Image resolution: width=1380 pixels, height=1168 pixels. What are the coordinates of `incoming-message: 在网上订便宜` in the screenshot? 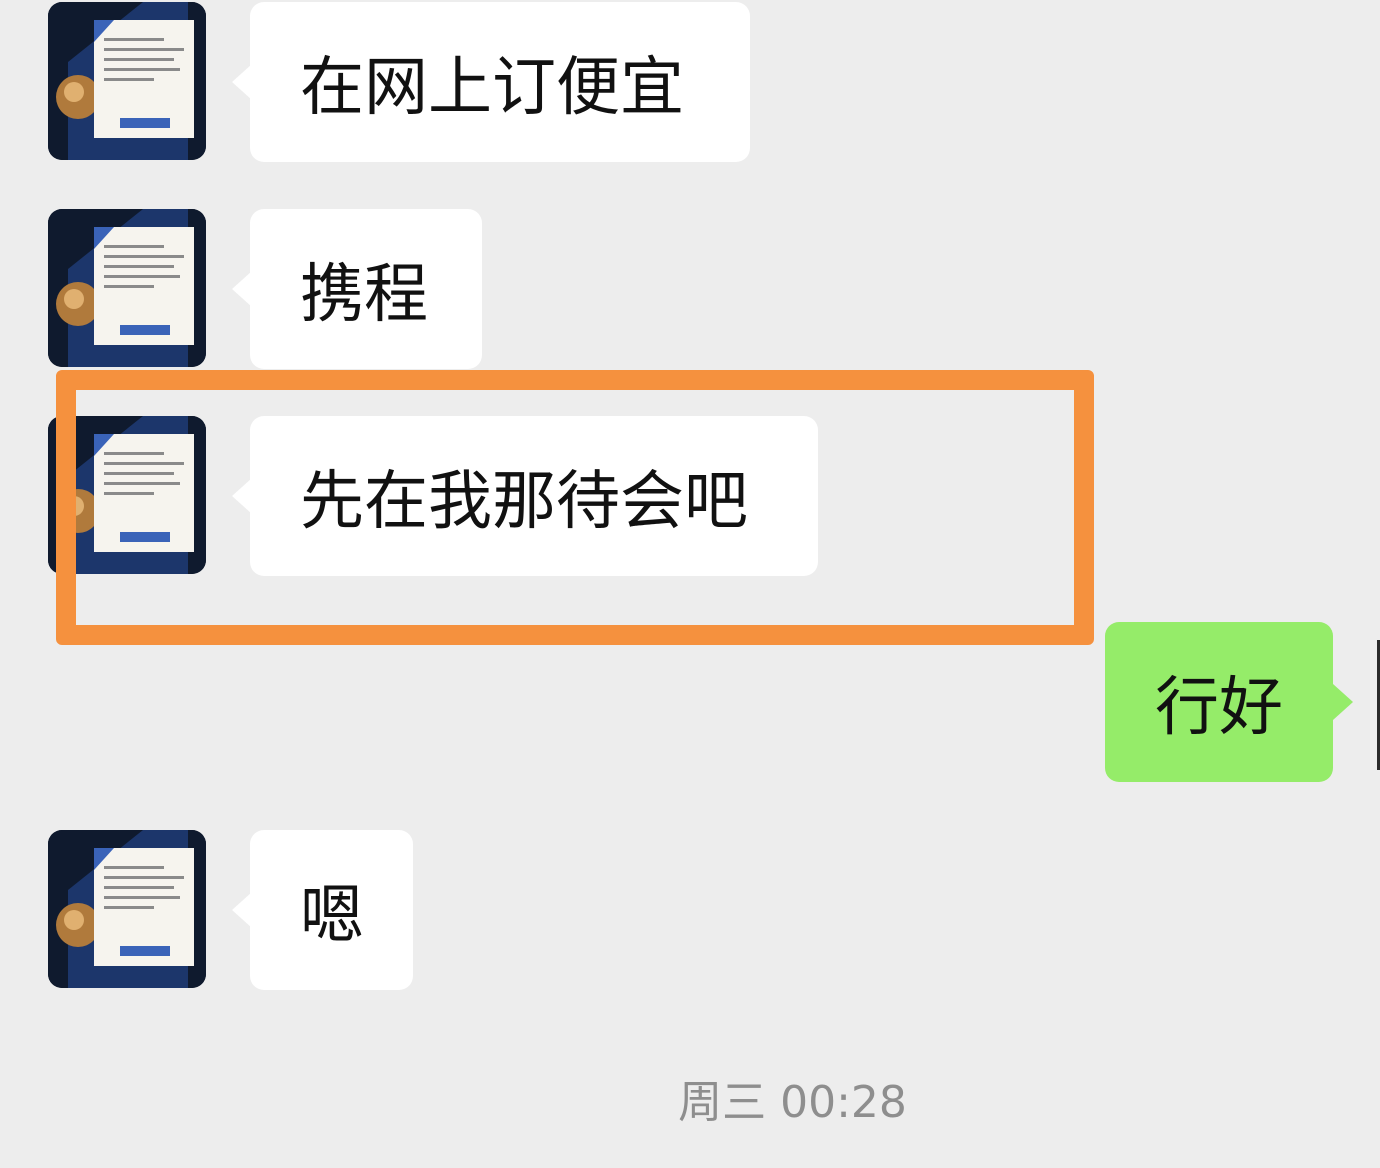 It's located at (491, 82).